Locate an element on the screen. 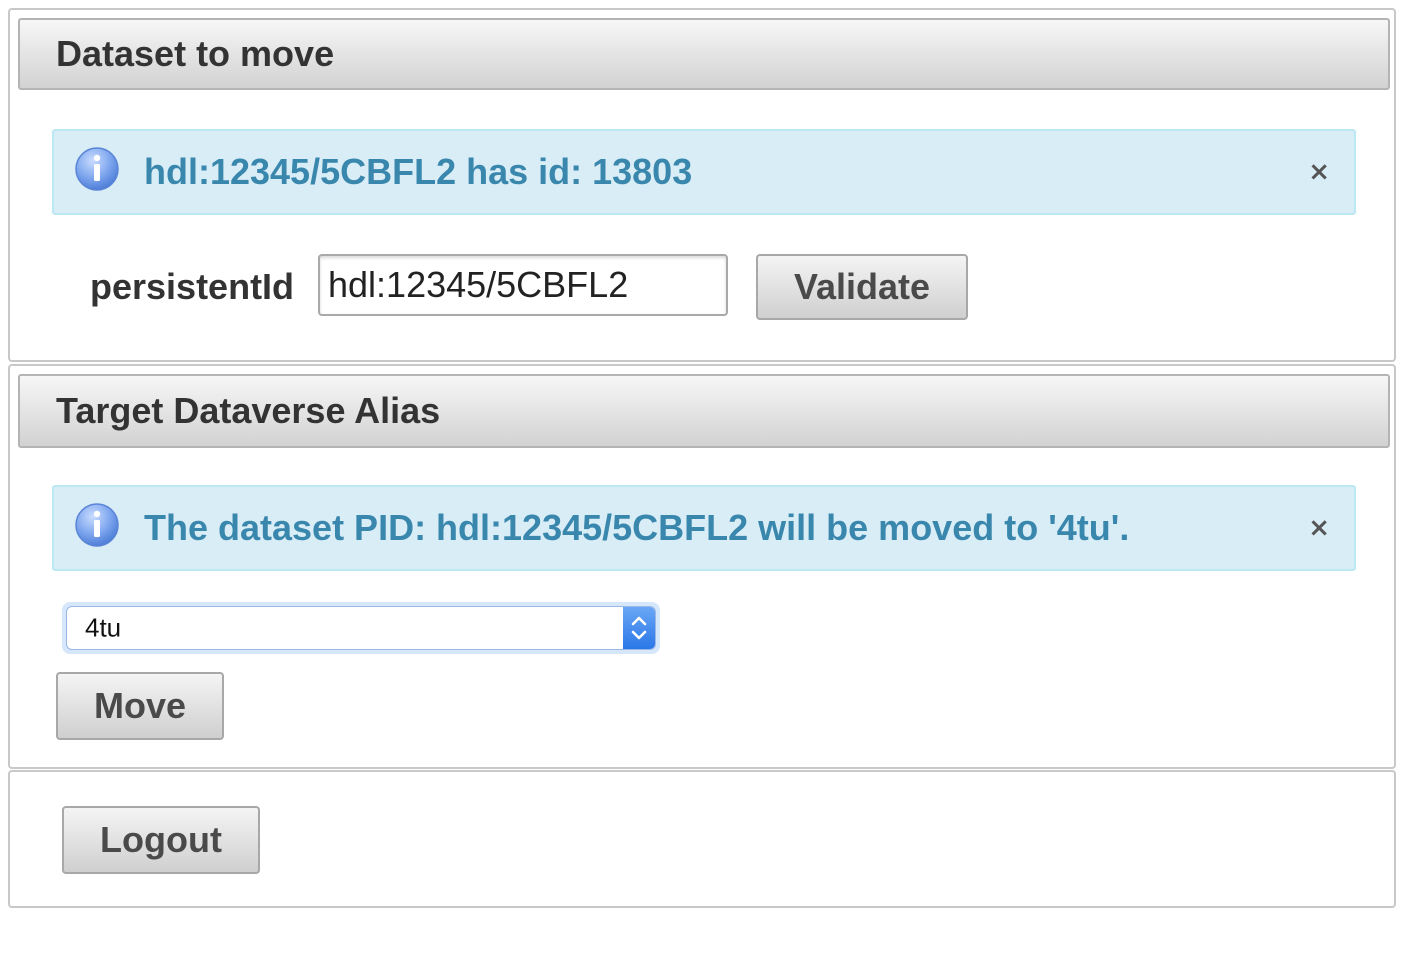 This screenshot has height=962, width=1410. target-panel-title: Target Dataverse Alias is located at coordinates (248, 410).